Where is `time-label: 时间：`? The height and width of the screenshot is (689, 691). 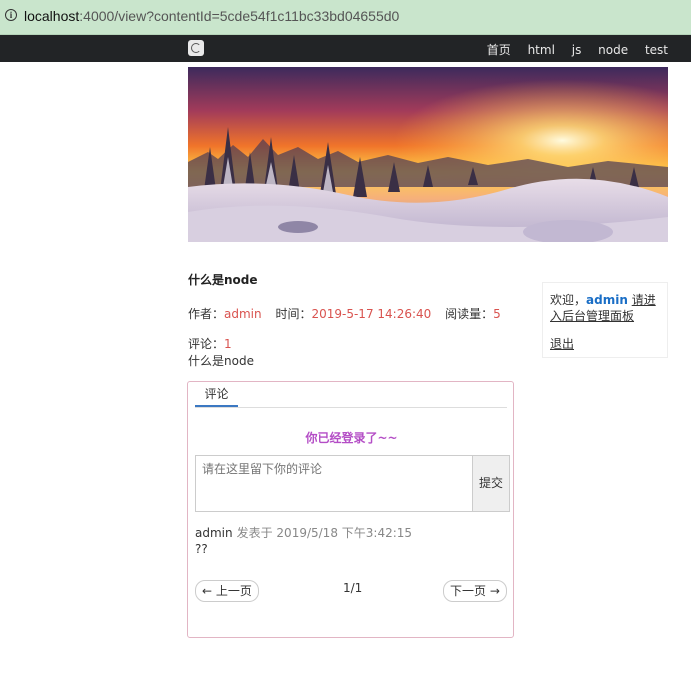
time-label: 时间： is located at coordinates (293, 314).